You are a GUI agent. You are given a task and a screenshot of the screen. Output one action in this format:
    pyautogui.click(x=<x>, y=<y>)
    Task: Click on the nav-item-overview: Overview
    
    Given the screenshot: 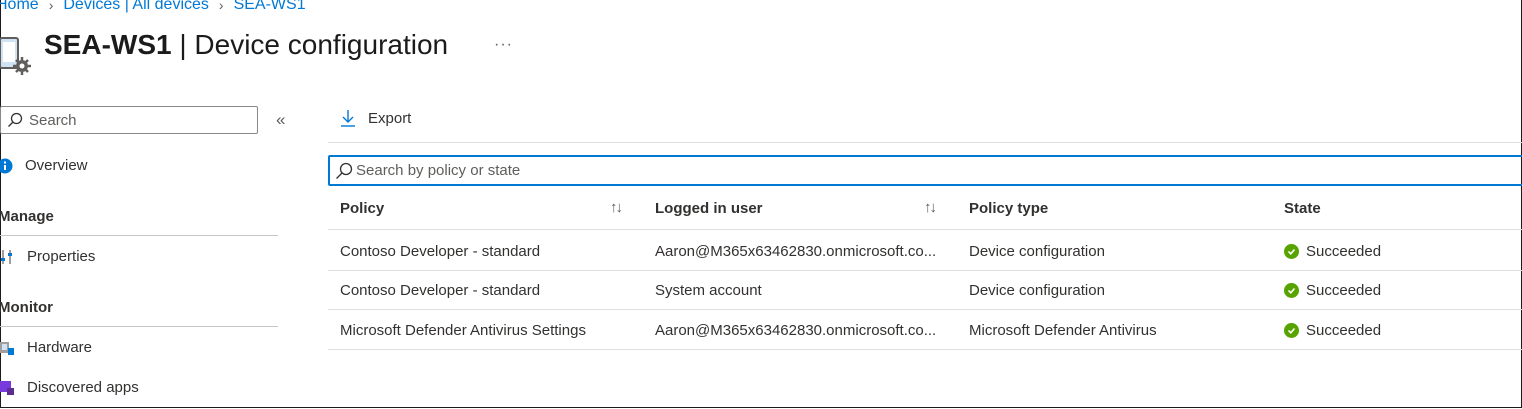 What is the action you would take?
    pyautogui.click(x=44, y=165)
    